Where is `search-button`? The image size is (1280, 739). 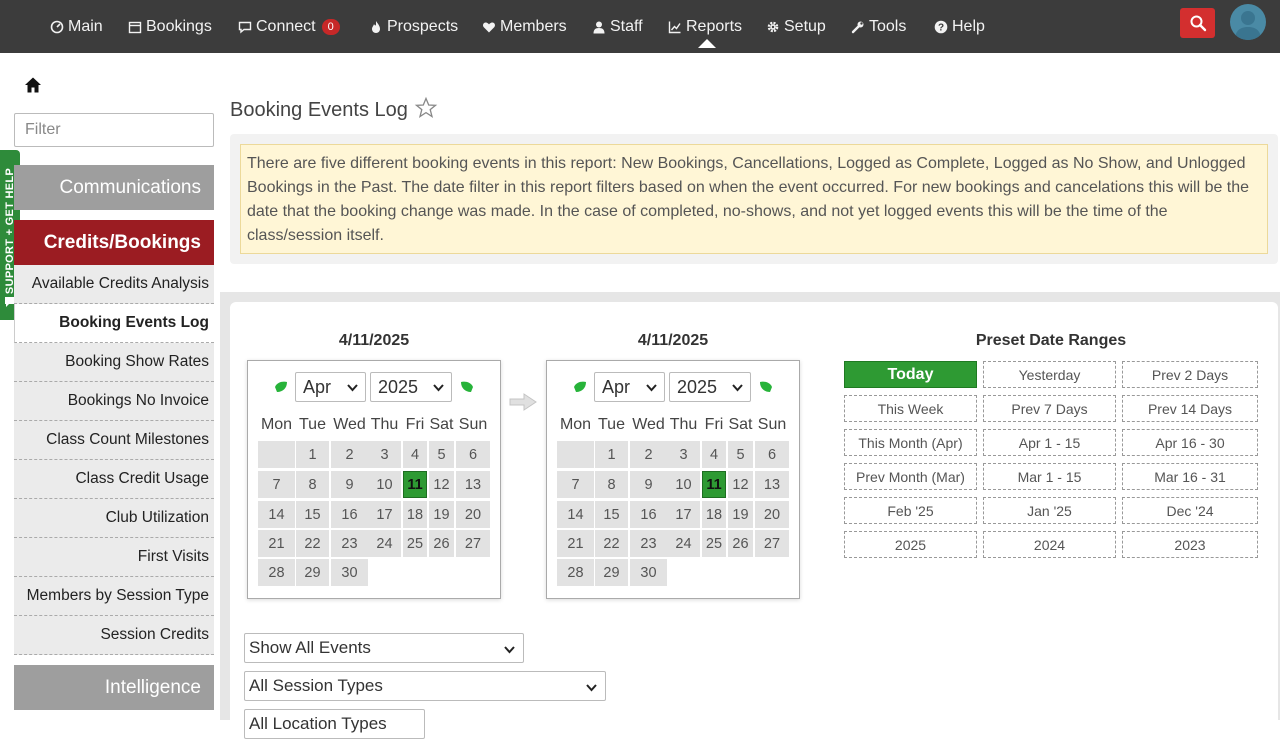
search-button is located at coordinates (1197, 23).